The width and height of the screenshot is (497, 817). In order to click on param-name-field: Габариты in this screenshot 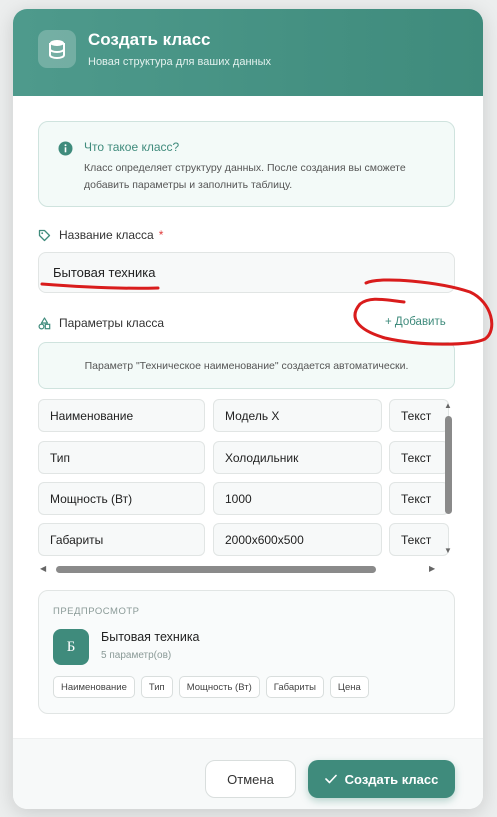, I will do `click(121, 539)`.